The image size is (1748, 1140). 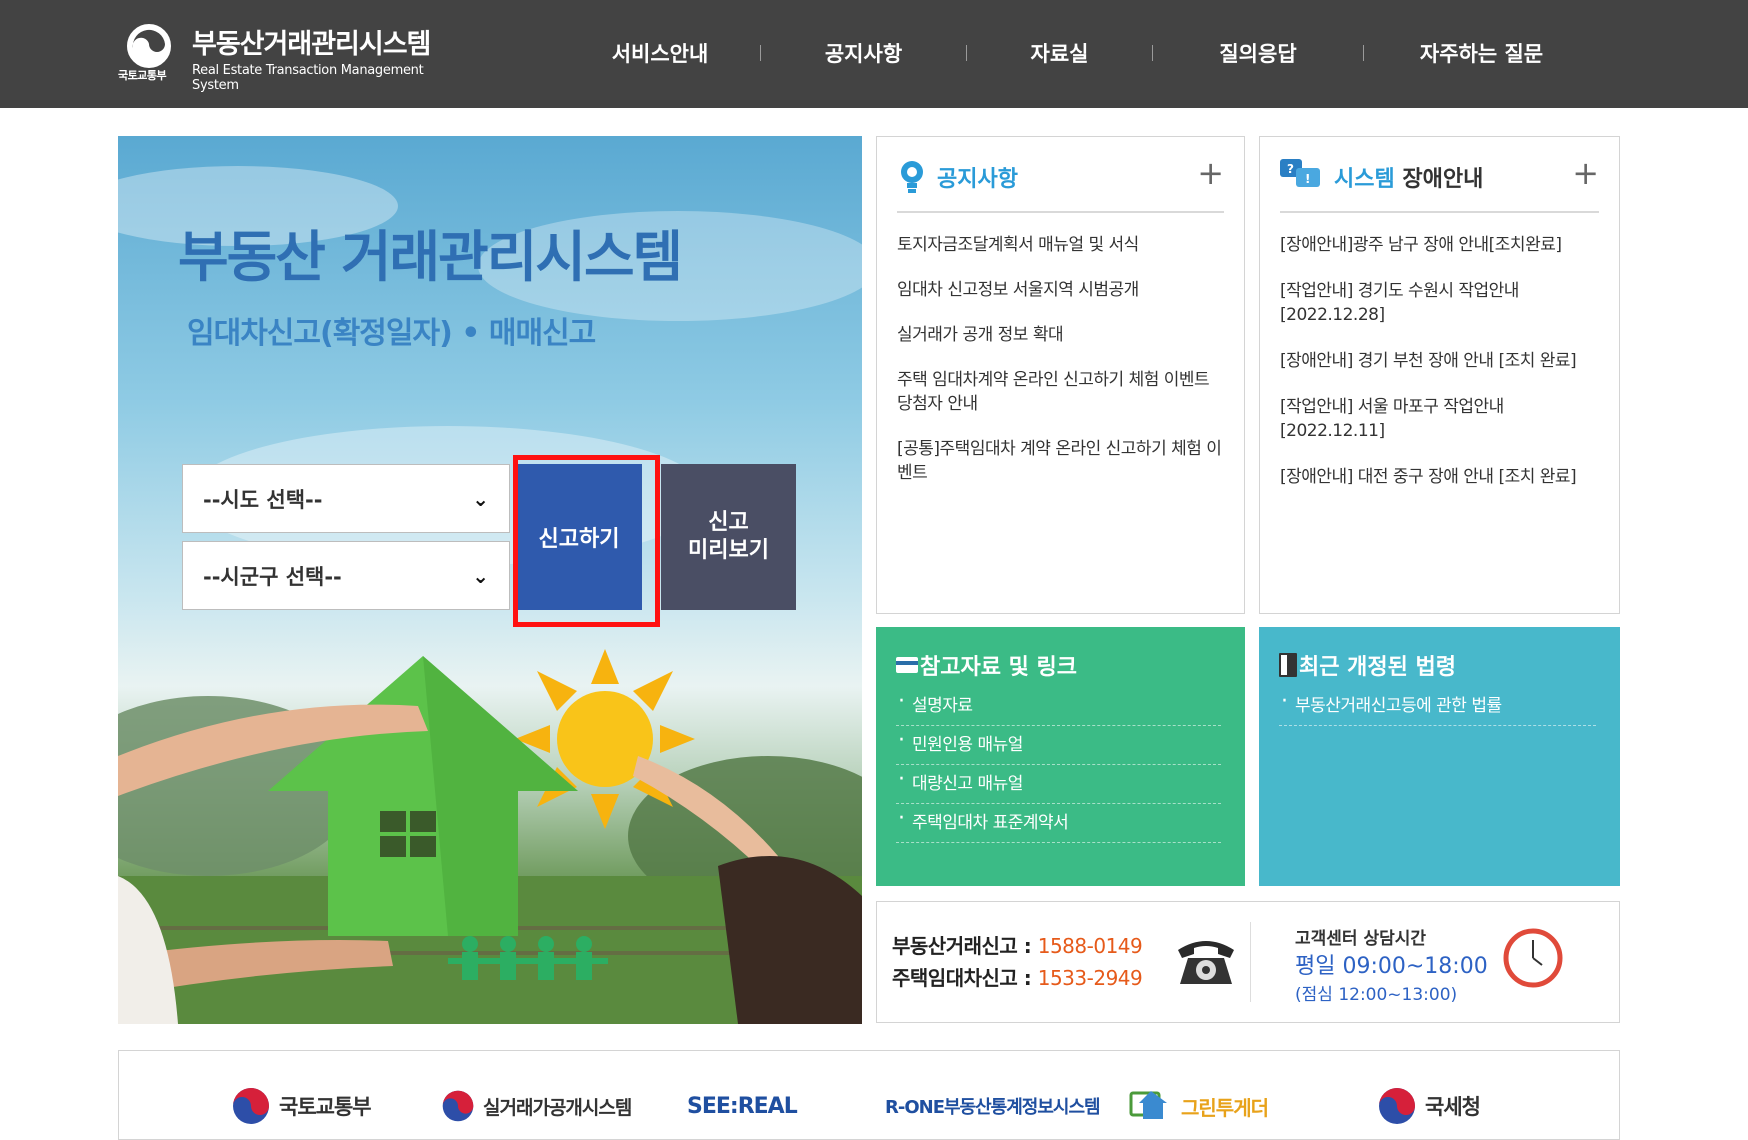 I want to click on contact-row-sale: 부동산거래신고 : 1588-0149, so click(x=1017, y=944).